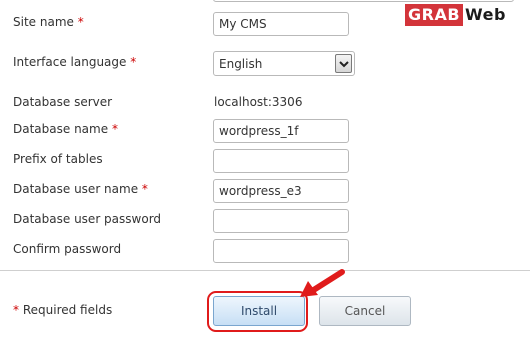 Image resolution: width=530 pixels, height=350 pixels. Describe the element at coordinates (434, 15) in the screenshot. I see `watermark-part1: GRAB` at that location.